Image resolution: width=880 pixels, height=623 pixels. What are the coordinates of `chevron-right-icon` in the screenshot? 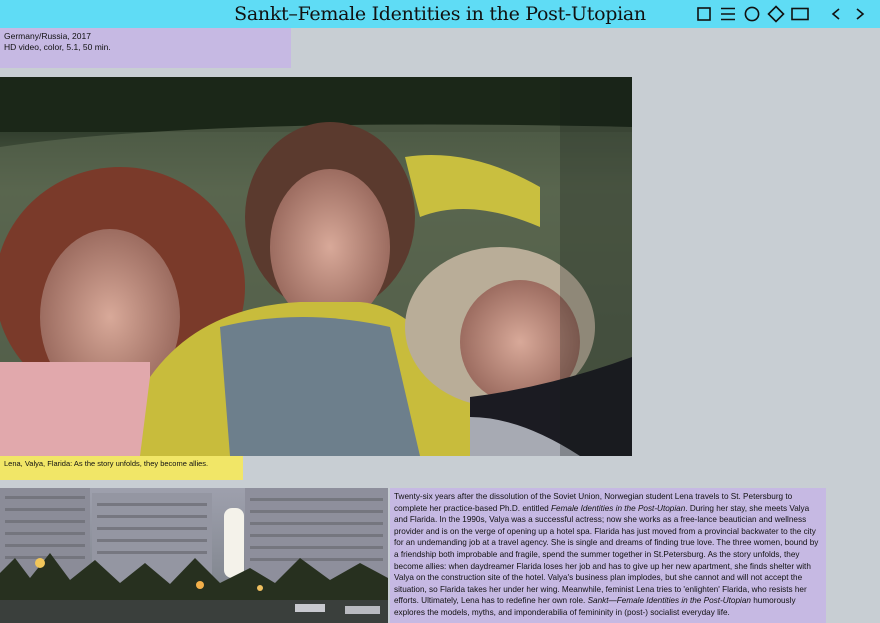 It's located at (860, 14).